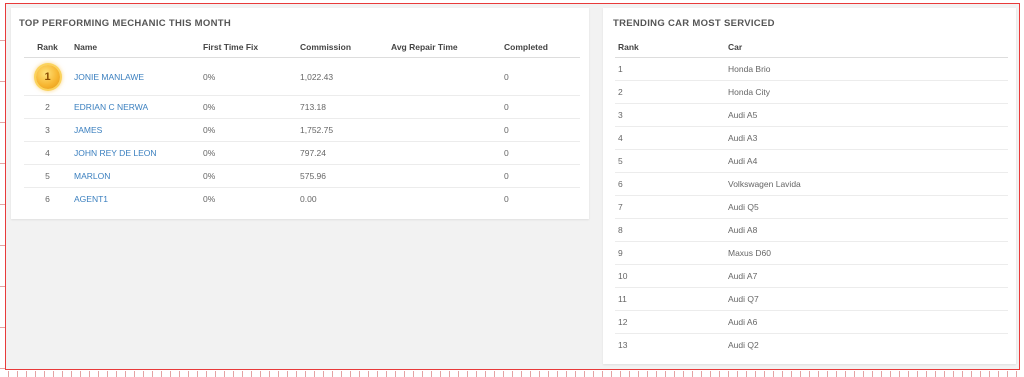  What do you see at coordinates (342, 198) in the screenshot?
I see `commission-cell: 0.00` at bounding box center [342, 198].